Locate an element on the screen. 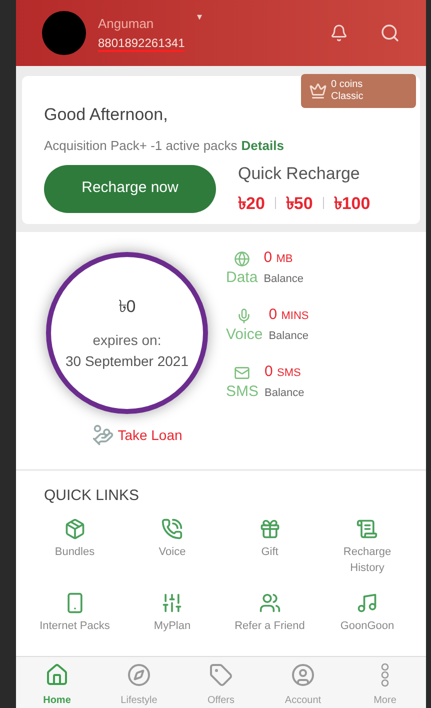 This screenshot has height=708, width=431. nav-tab: Lifestyle is located at coordinates (139, 685).